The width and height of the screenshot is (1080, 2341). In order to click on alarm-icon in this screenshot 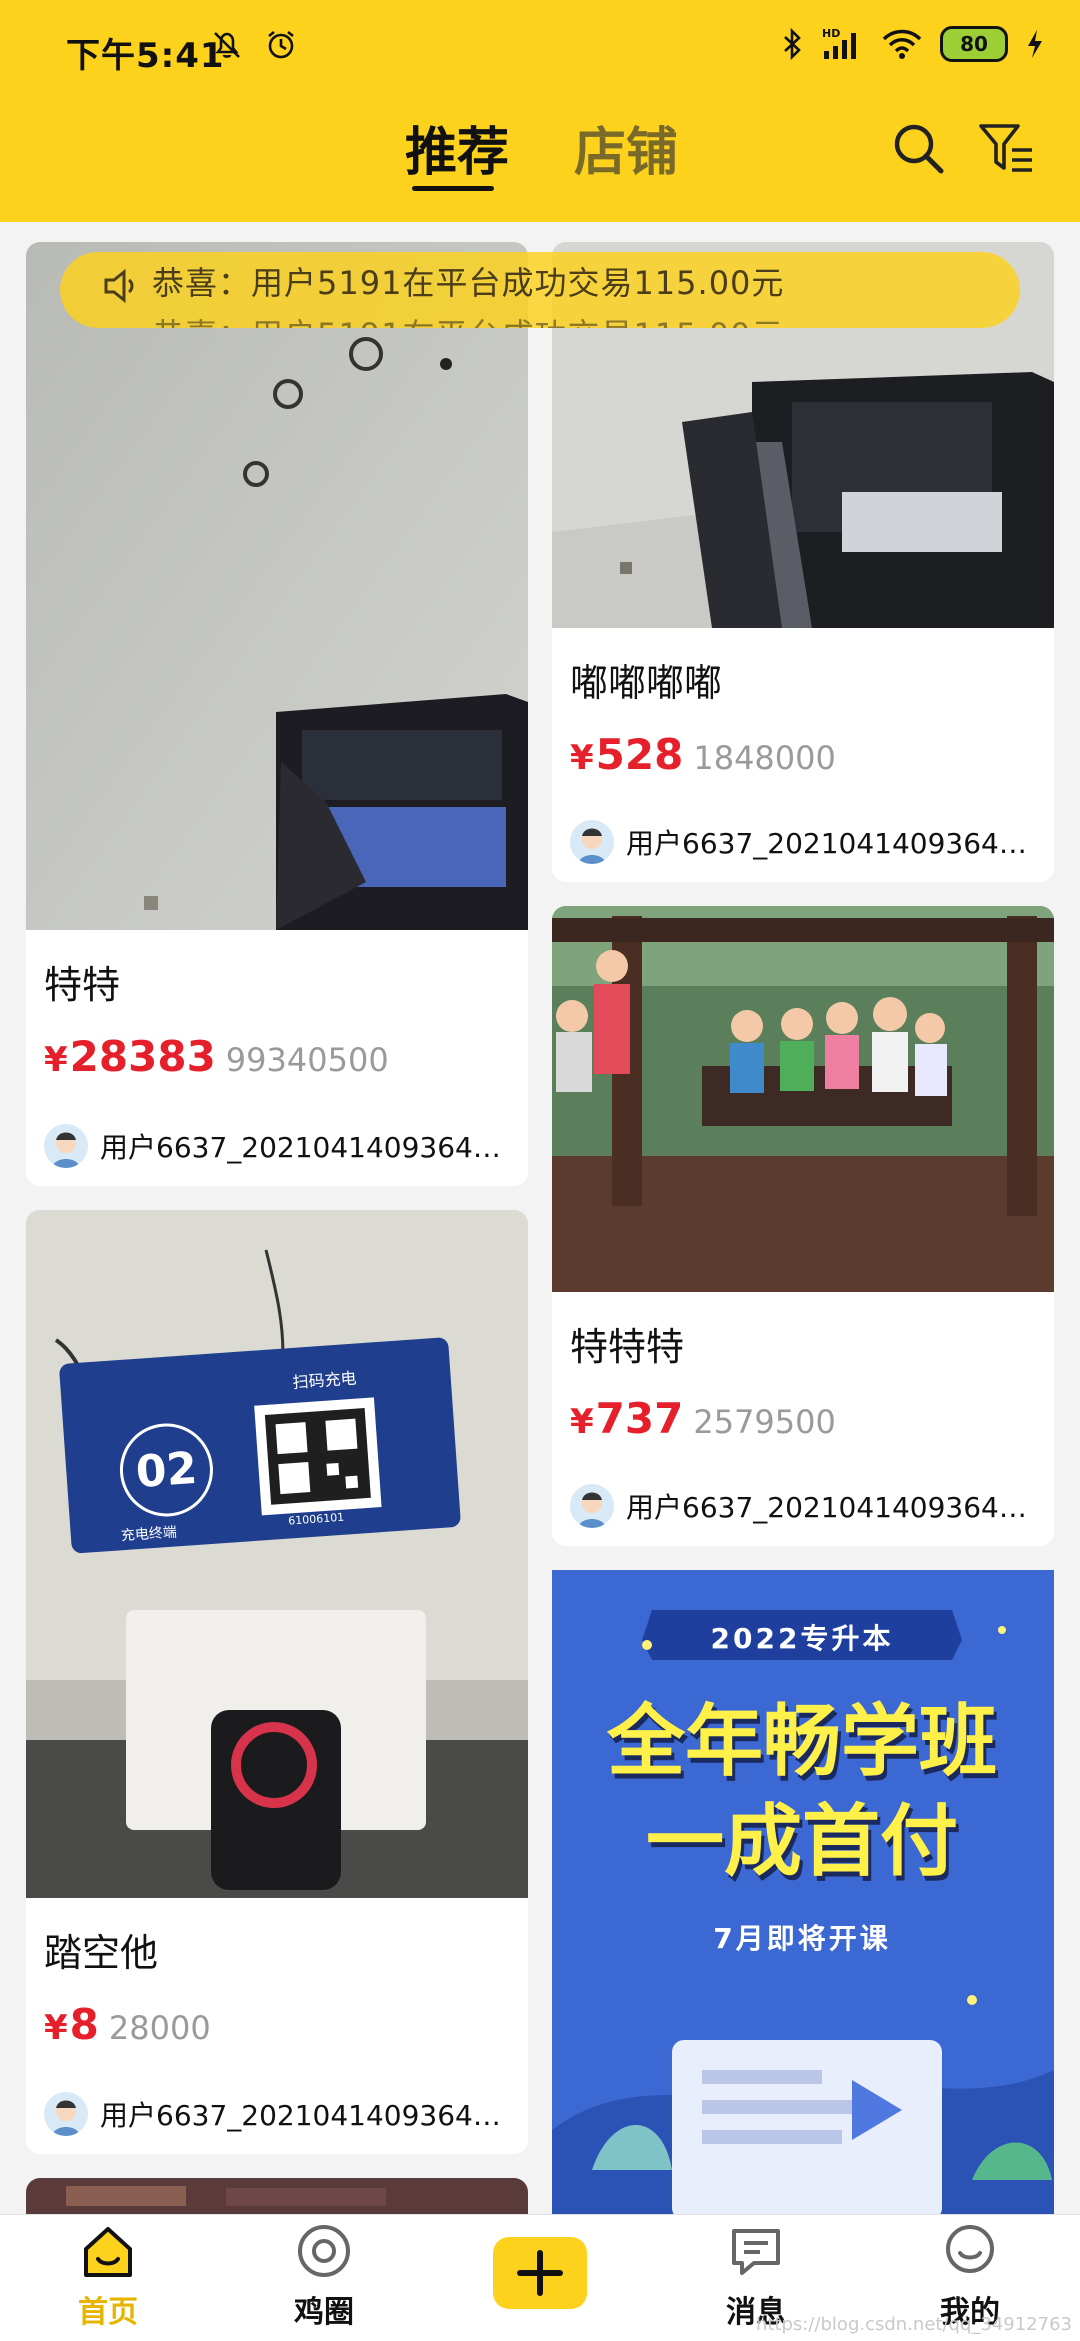, I will do `click(281, 44)`.